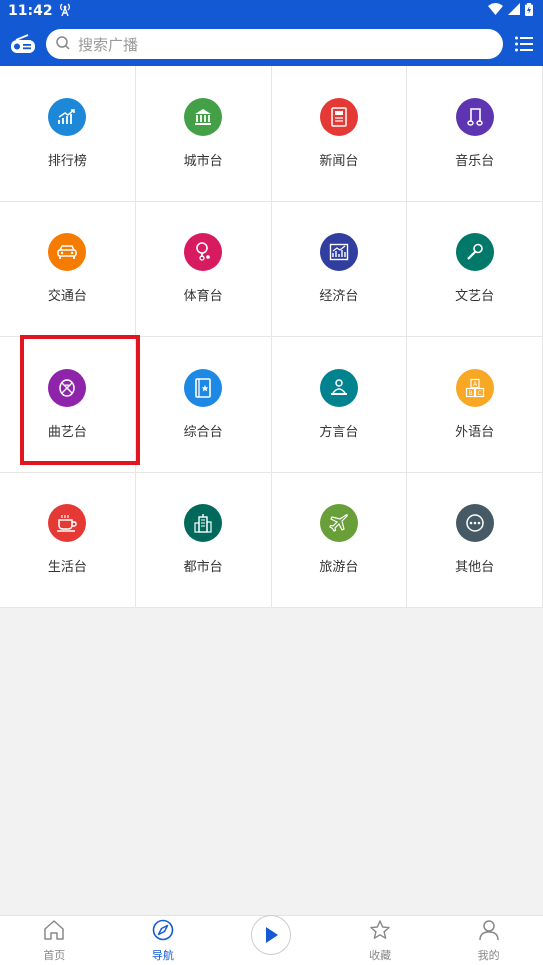  What do you see at coordinates (474, 116) in the screenshot?
I see `music-note-icon` at bounding box center [474, 116].